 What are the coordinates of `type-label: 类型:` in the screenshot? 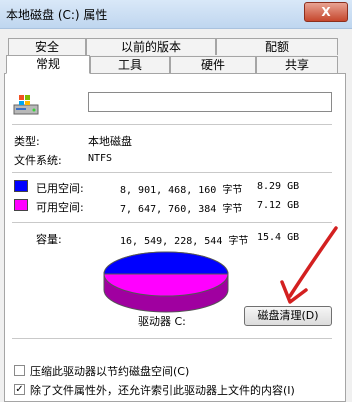 It's located at (27, 141).